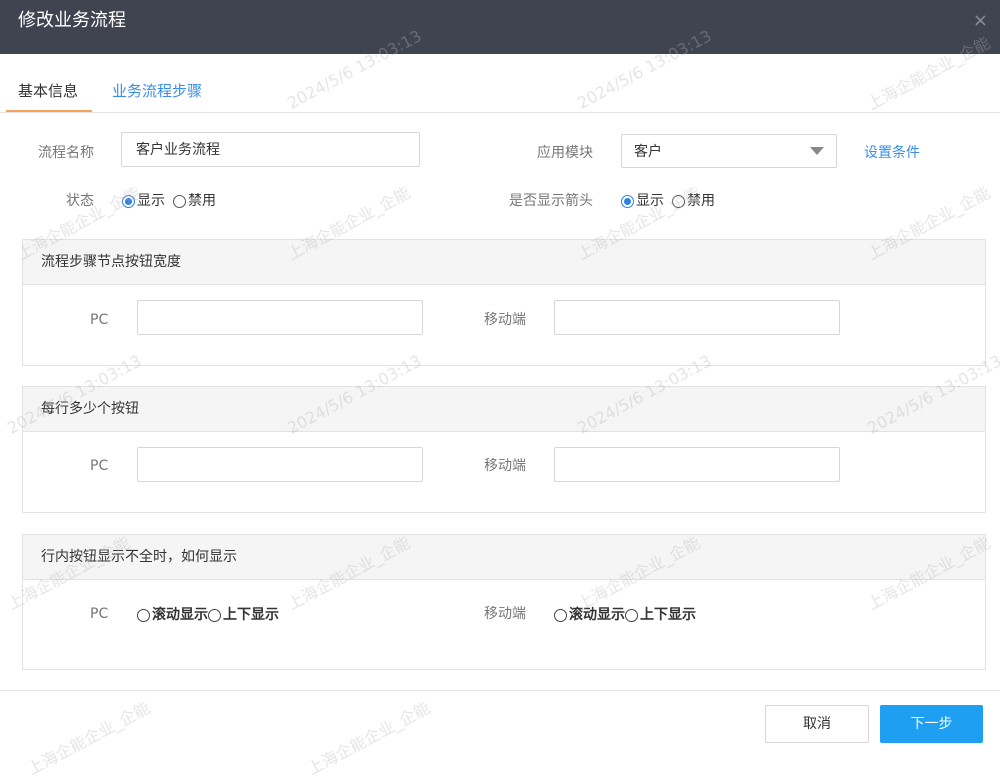  What do you see at coordinates (892, 153) in the screenshot?
I see `set-condition-link: 设置条件` at bounding box center [892, 153].